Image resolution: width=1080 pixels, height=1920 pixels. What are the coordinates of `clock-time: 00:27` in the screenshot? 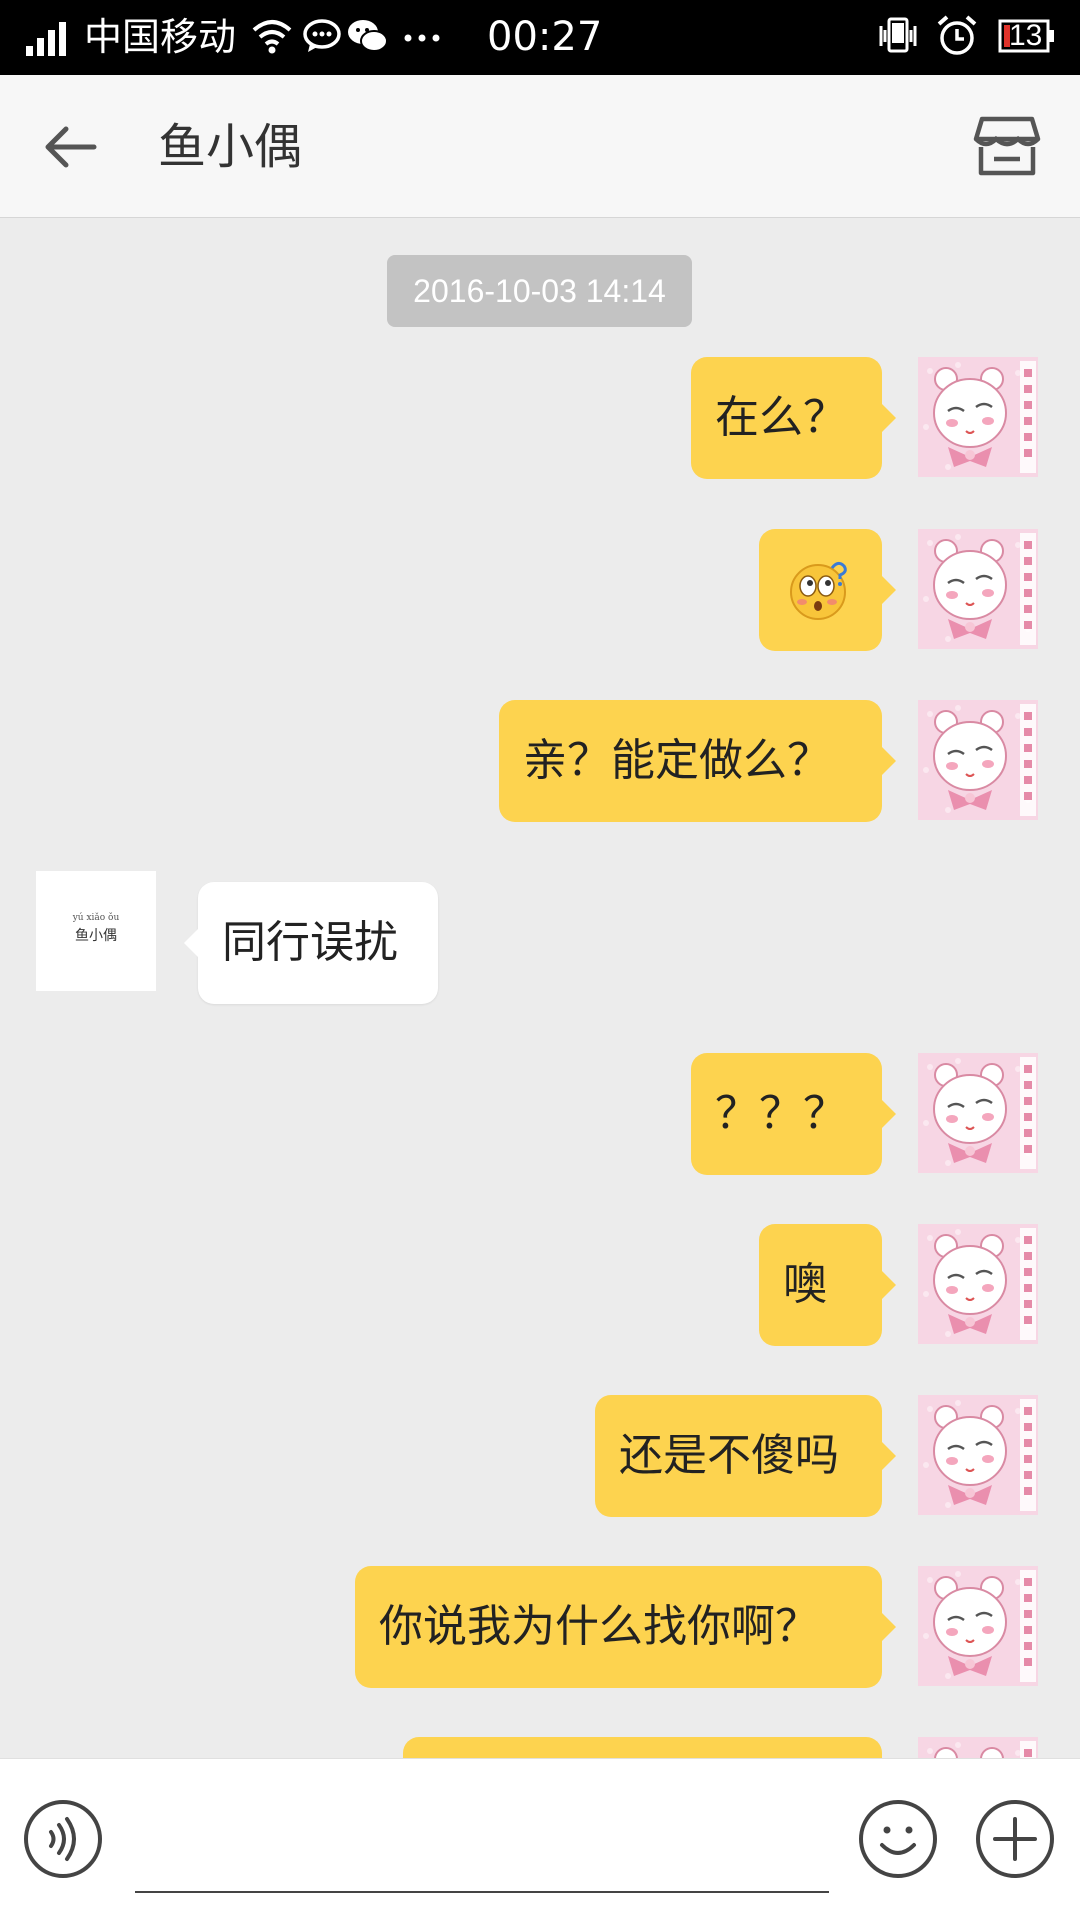 It's located at (545, 37).